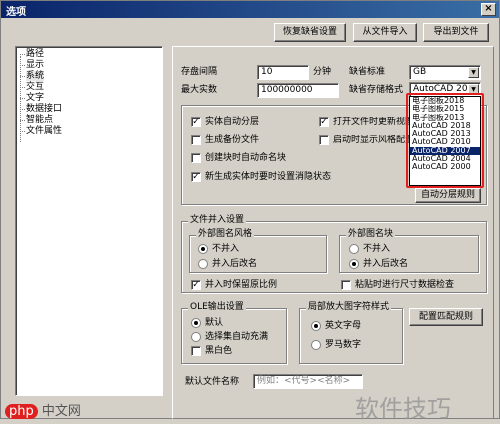 This screenshot has width=500, height=424. What do you see at coordinates (258, 251) in the screenshot?
I see `external-style-group: 外部图名风格` at bounding box center [258, 251].